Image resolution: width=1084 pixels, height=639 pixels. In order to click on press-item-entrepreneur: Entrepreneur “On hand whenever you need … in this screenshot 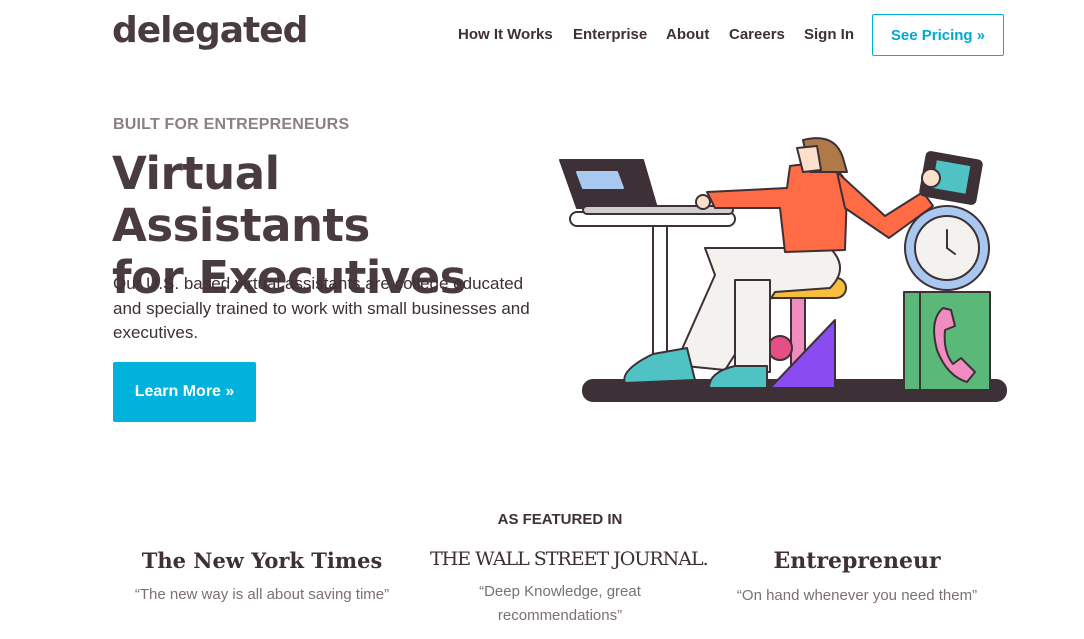, I will do `click(857, 578)`.